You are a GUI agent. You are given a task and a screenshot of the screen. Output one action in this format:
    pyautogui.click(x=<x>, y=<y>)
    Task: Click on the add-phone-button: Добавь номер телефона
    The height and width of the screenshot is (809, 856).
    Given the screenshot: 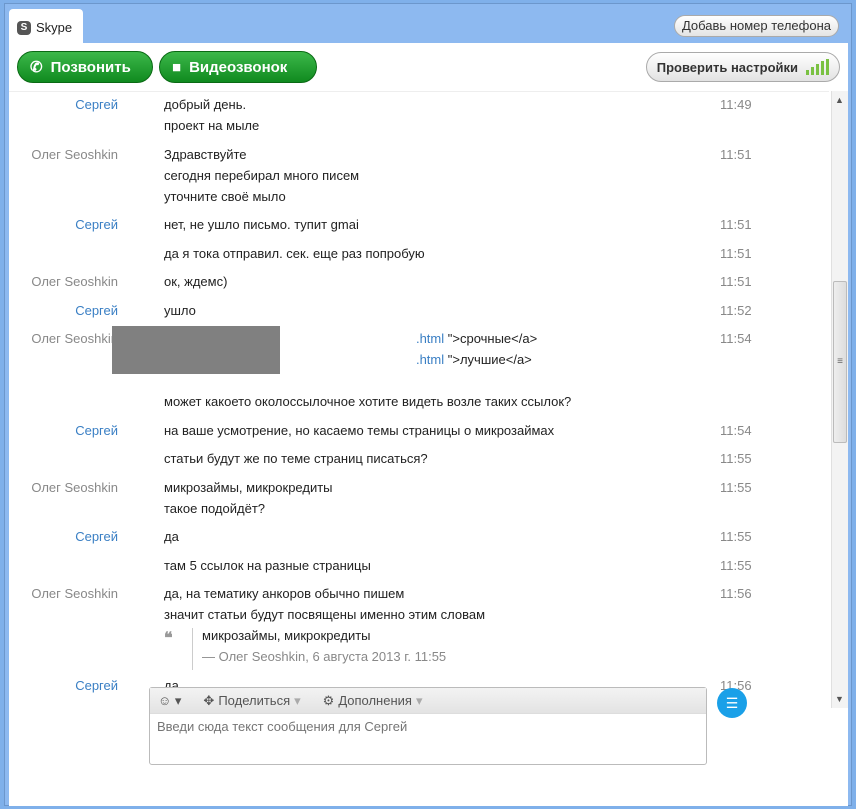 What is the action you would take?
    pyautogui.click(x=756, y=26)
    